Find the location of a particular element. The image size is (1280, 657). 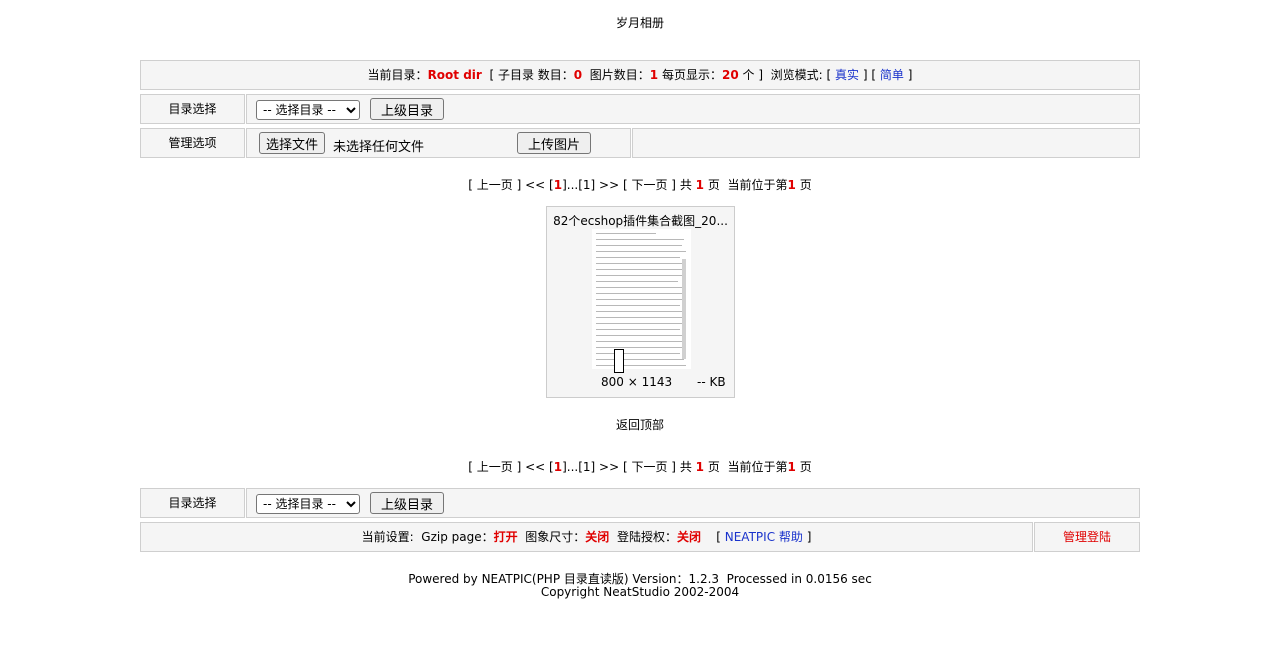

thumbnail-dimensions: 800 × 1143 is located at coordinates (637, 382).